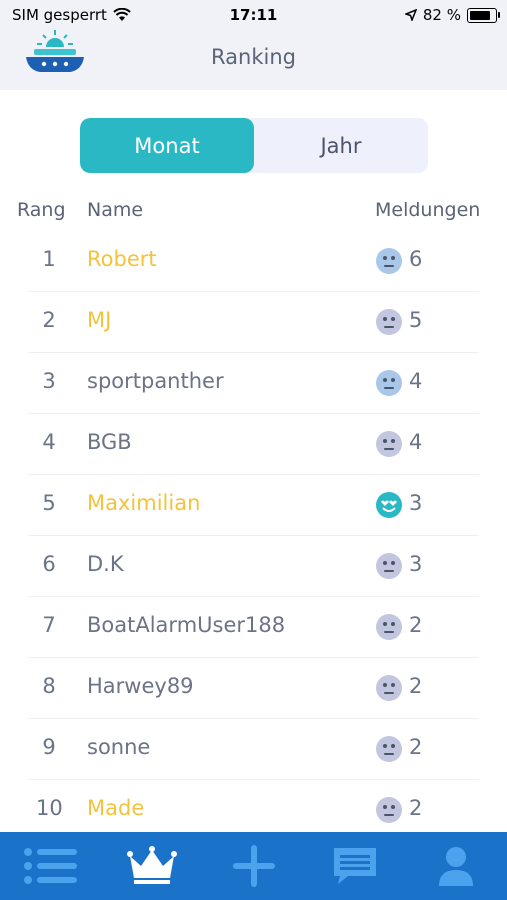 The image size is (507, 900). Describe the element at coordinates (155, 381) in the screenshot. I see `user-name: sportpanther` at that location.